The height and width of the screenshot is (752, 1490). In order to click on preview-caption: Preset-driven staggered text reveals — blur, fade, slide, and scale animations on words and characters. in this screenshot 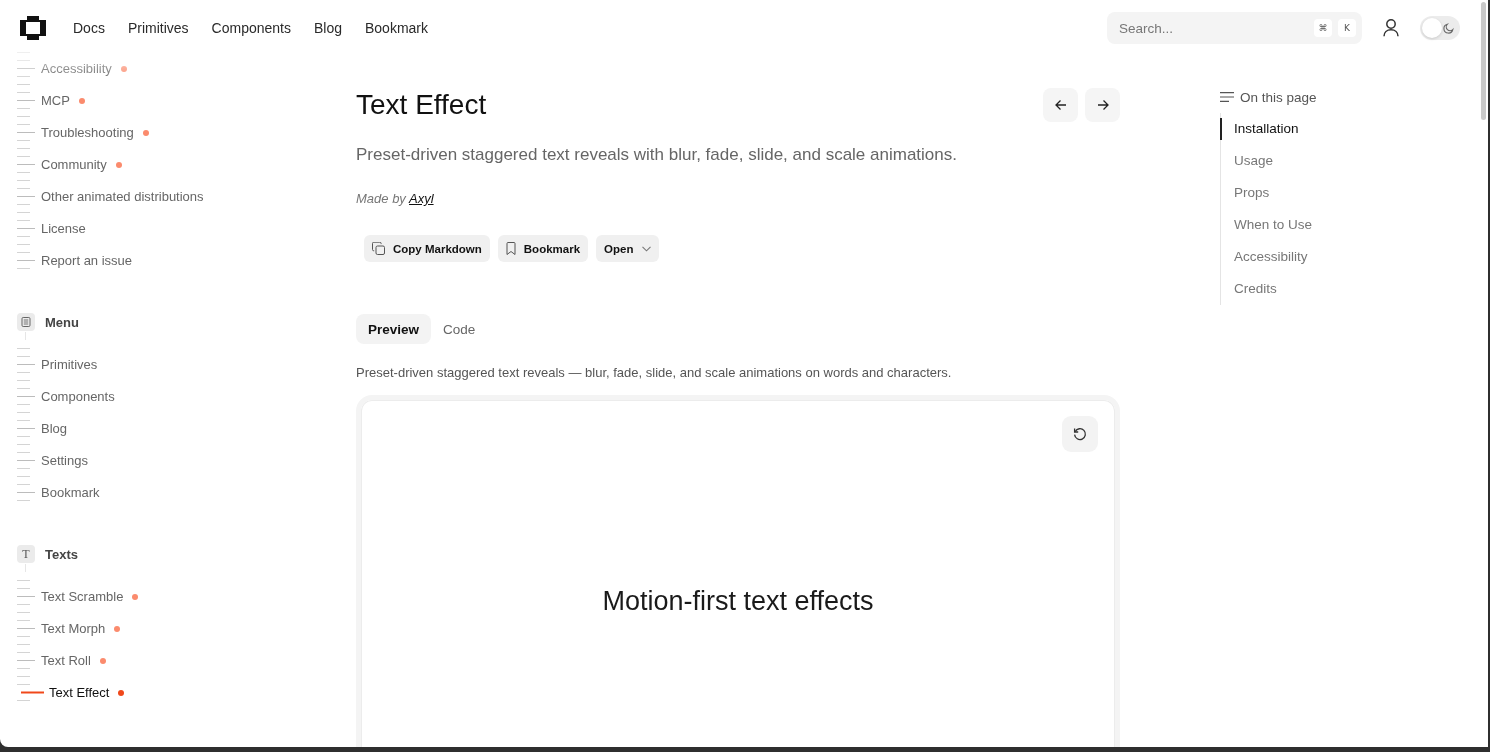, I will do `click(654, 373)`.